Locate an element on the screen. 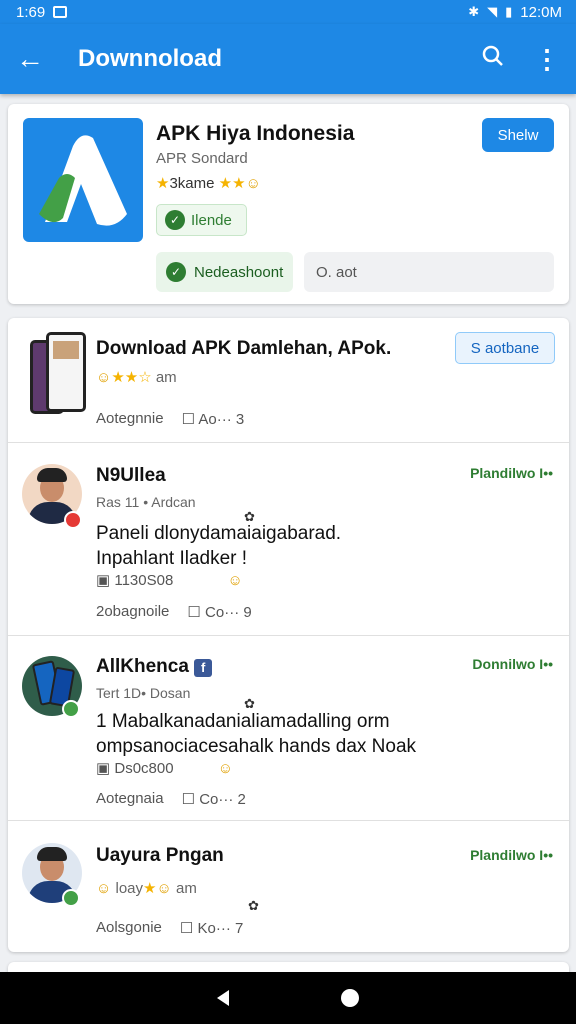 The width and height of the screenshot is (576, 1024). status-clock: 12:0M is located at coordinates (541, 12).